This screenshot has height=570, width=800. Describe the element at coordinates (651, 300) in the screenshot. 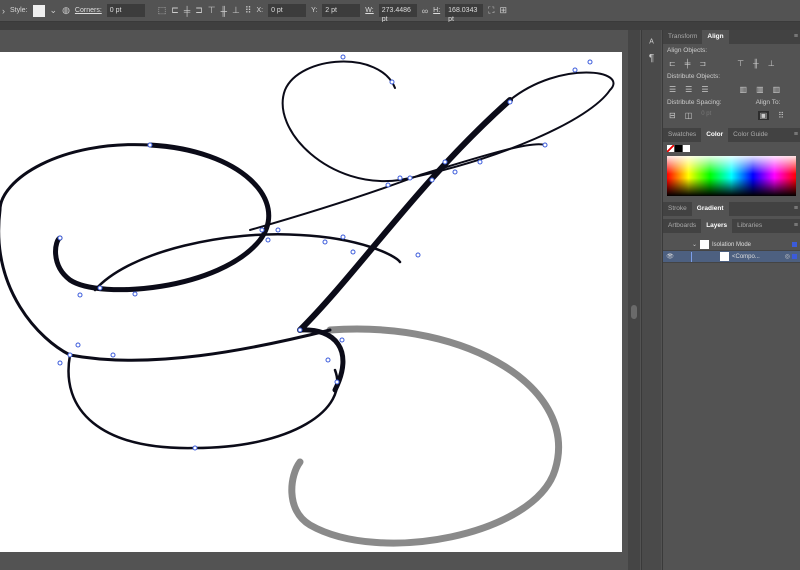

I see `collapsed-panel-strip: ᴬ ¶` at that location.